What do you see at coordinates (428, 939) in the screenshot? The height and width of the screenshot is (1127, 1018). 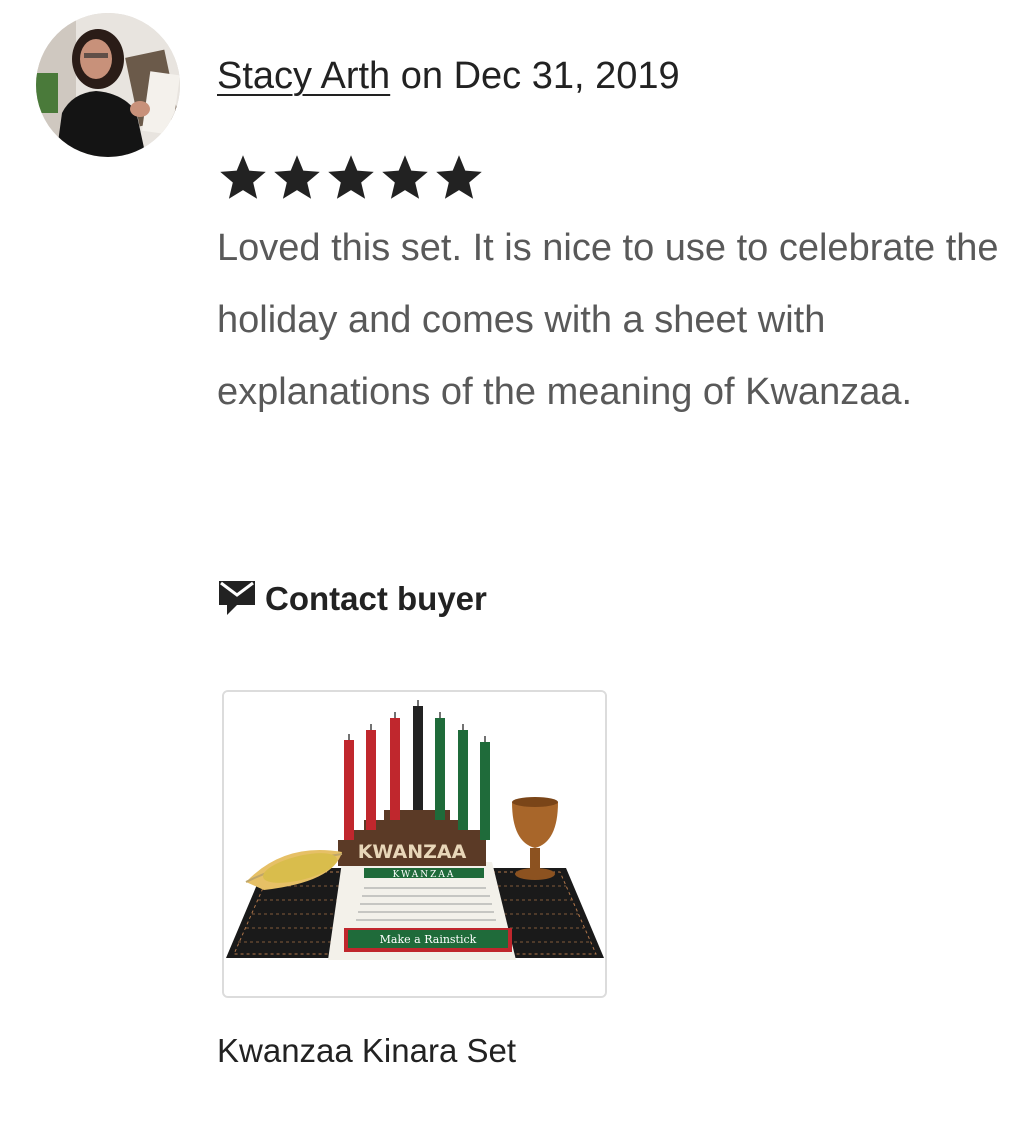 I see `sheet-footer-text: Make a Rainstick` at bounding box center [428, 939].